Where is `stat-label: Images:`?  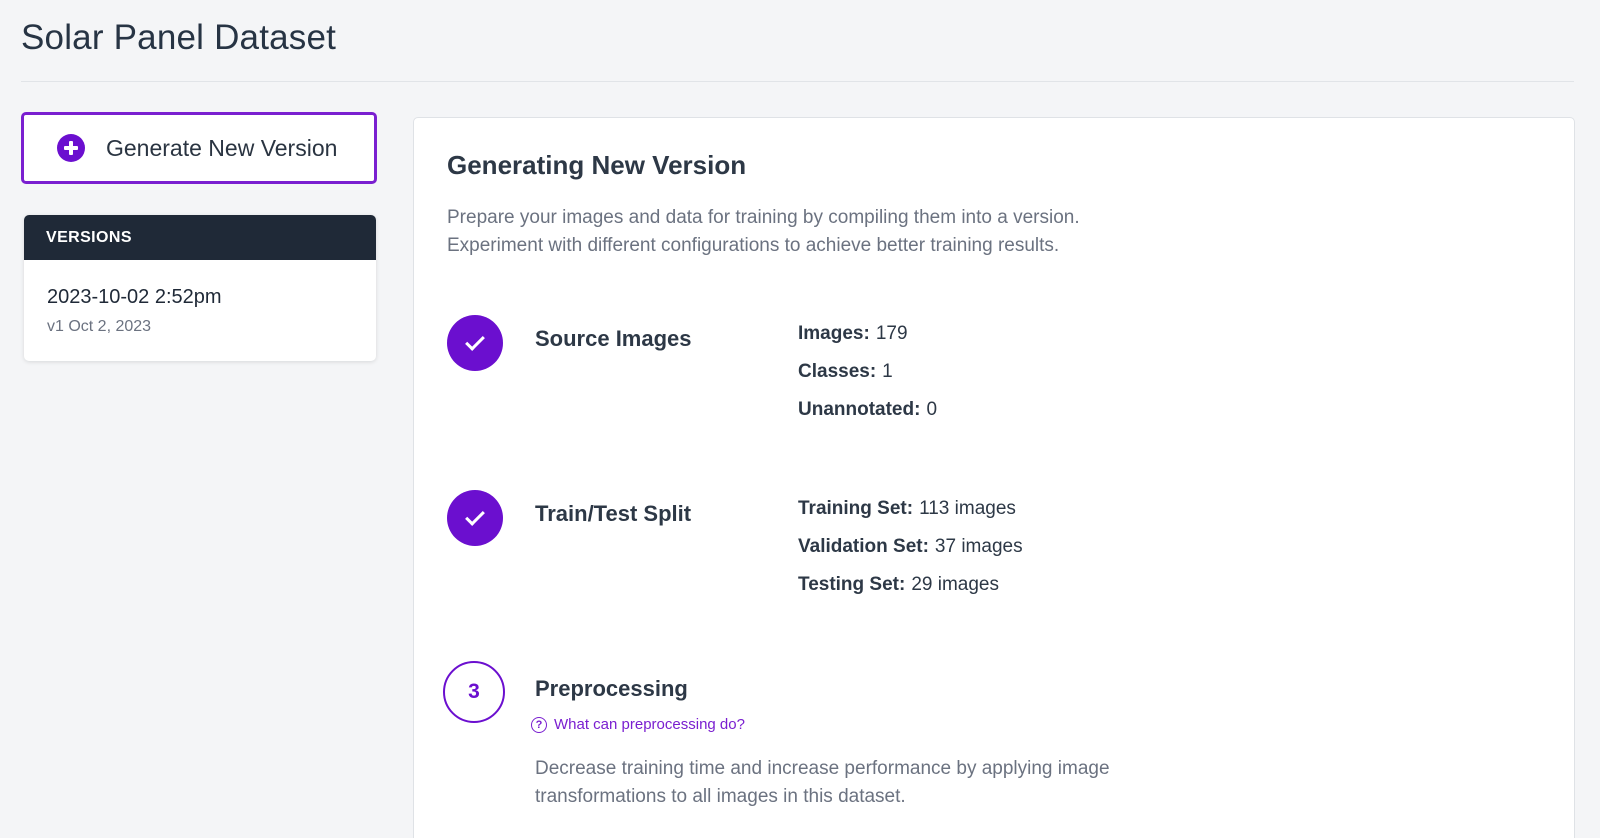 stat-label: Images: is located at coordinates (834, 333).